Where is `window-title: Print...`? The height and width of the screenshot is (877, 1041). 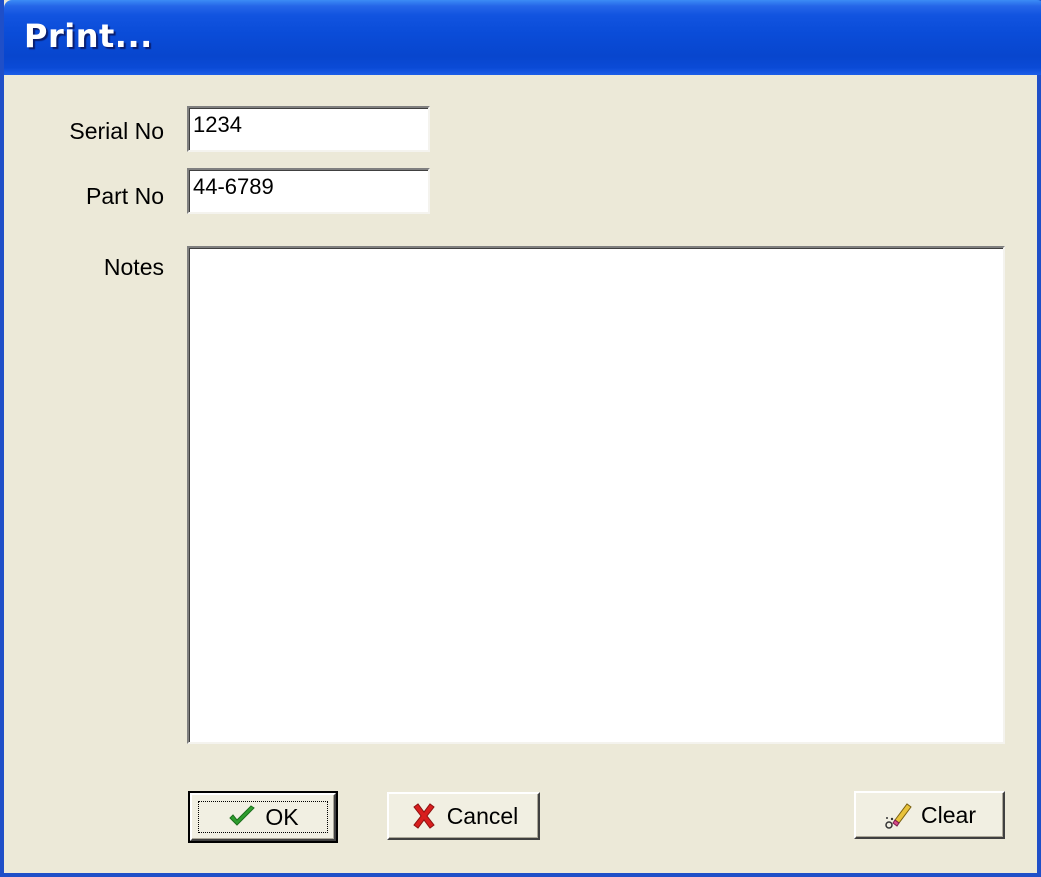 window-title: Print... is located at coordinates (88, 36).